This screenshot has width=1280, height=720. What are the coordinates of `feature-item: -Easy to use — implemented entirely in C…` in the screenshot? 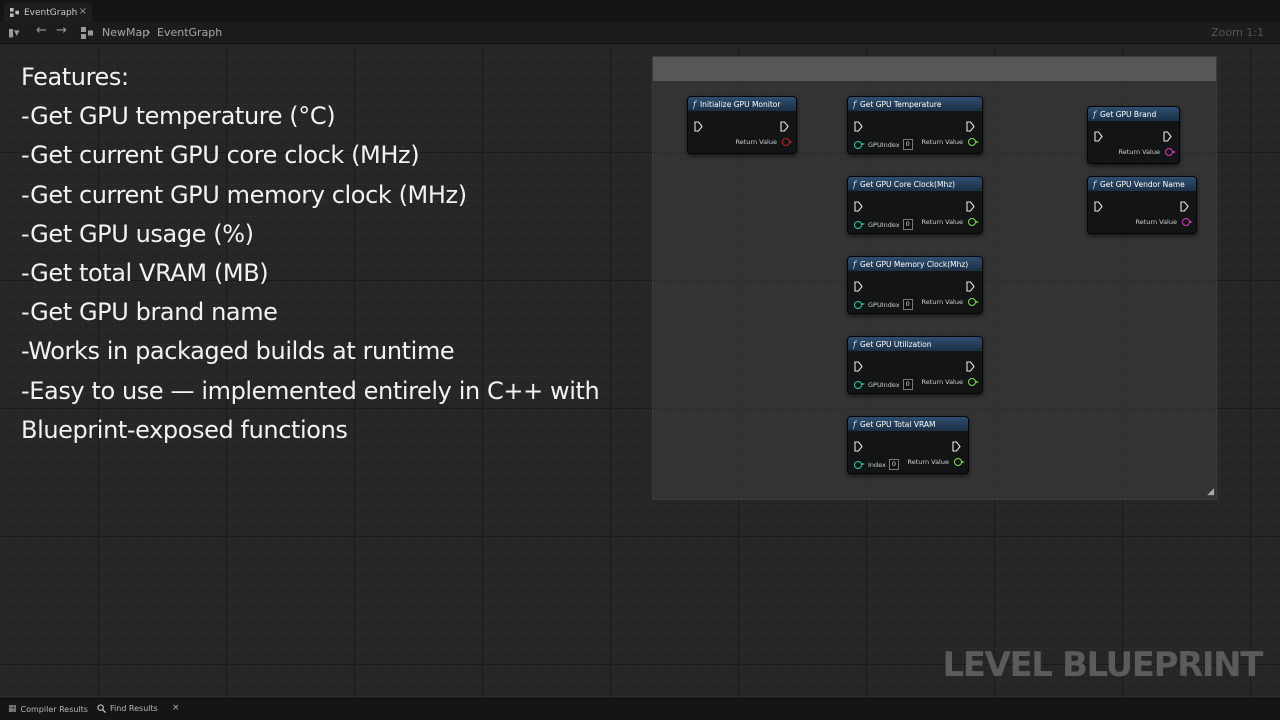 It's located at (310, 390).